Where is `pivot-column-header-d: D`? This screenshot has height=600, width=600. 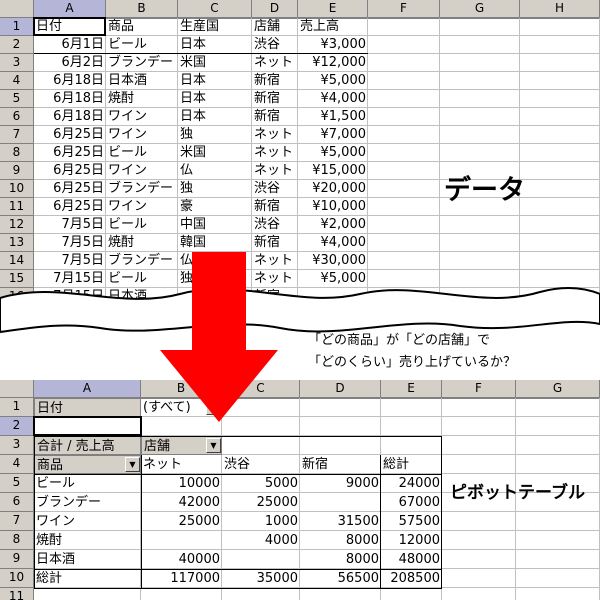 pivot-column-header-d: D is located at coordinates (340, 389).